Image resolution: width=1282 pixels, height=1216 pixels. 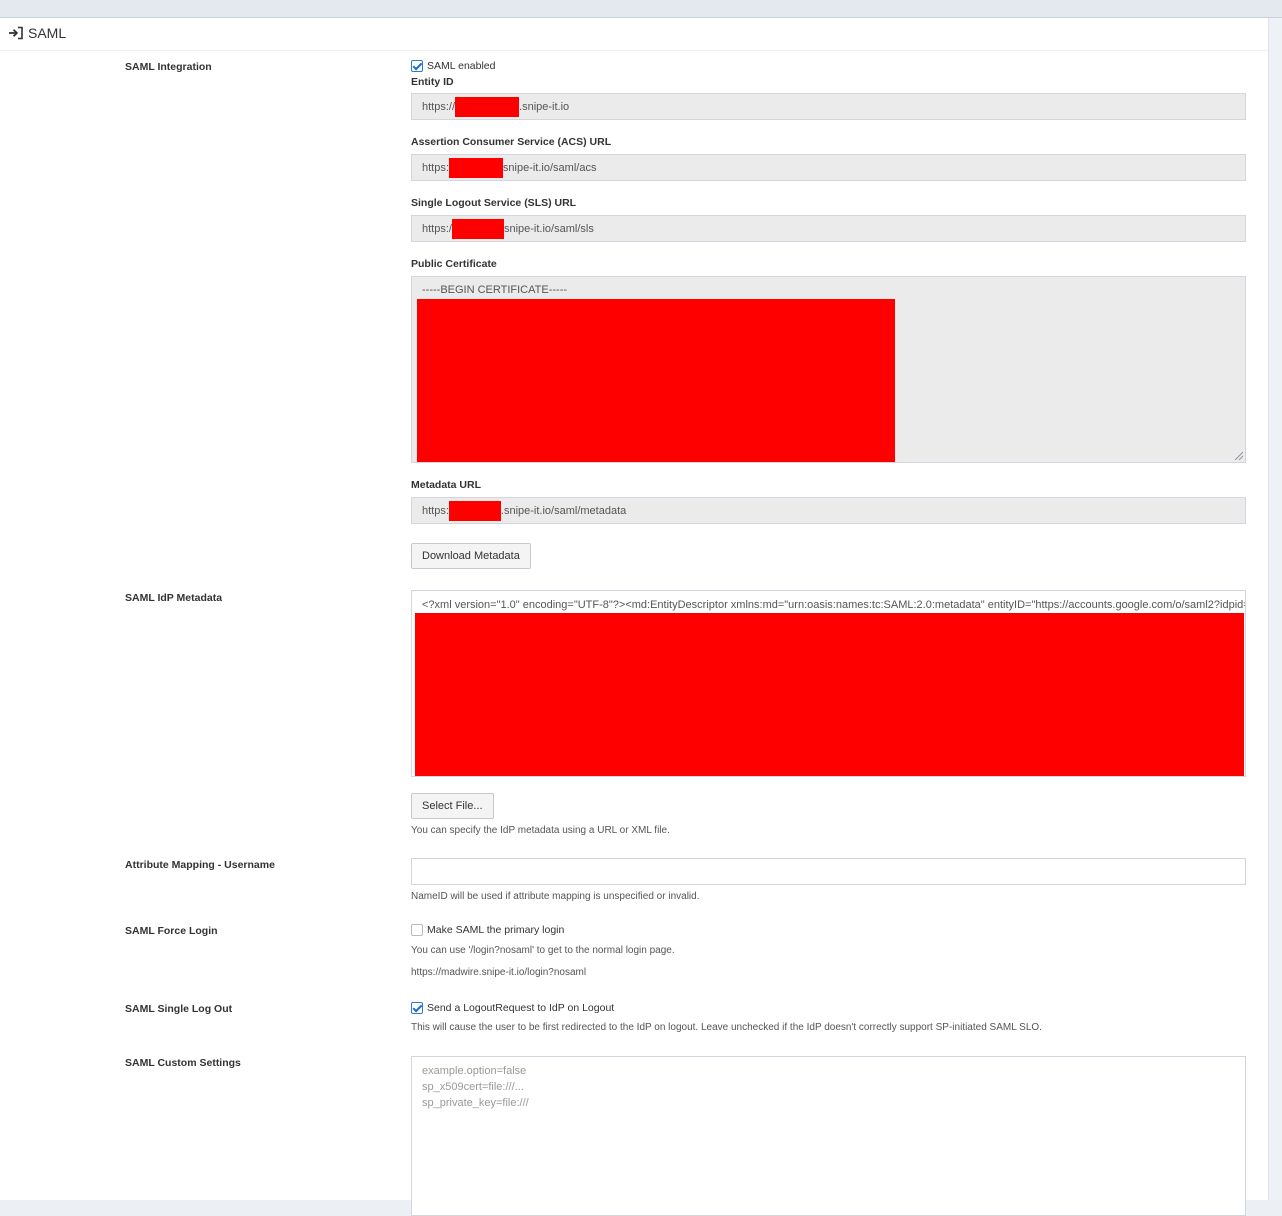 I want to click on idp-metadata-label: SAML IdP Metadata, so click(x=174, y=598).